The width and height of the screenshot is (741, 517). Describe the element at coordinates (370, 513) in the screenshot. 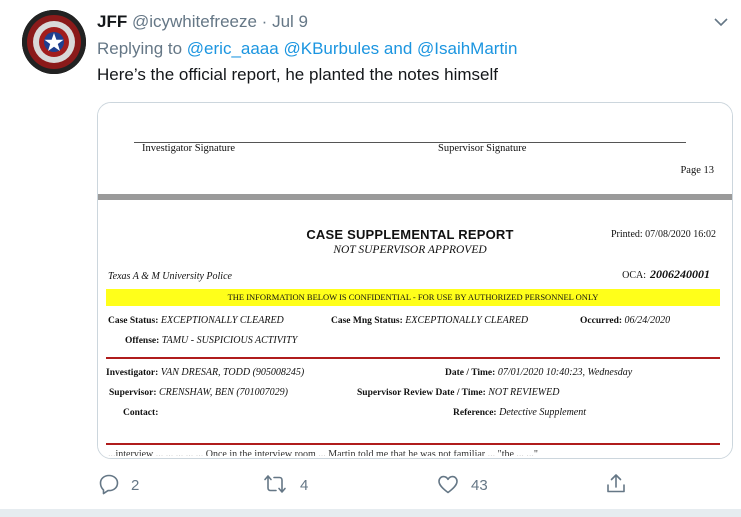

I see `feed-divider` at that location.